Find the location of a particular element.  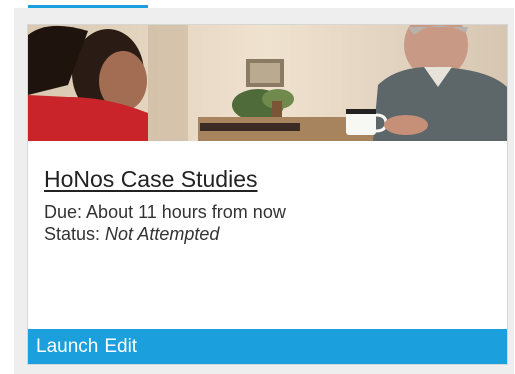

course-title-link: HoNos Case Studies is located at coordinates (151, 179).